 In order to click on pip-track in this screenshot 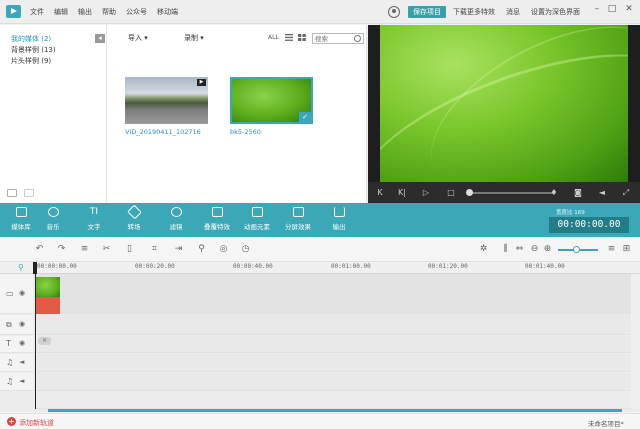, I will do `click(333, 325)`.